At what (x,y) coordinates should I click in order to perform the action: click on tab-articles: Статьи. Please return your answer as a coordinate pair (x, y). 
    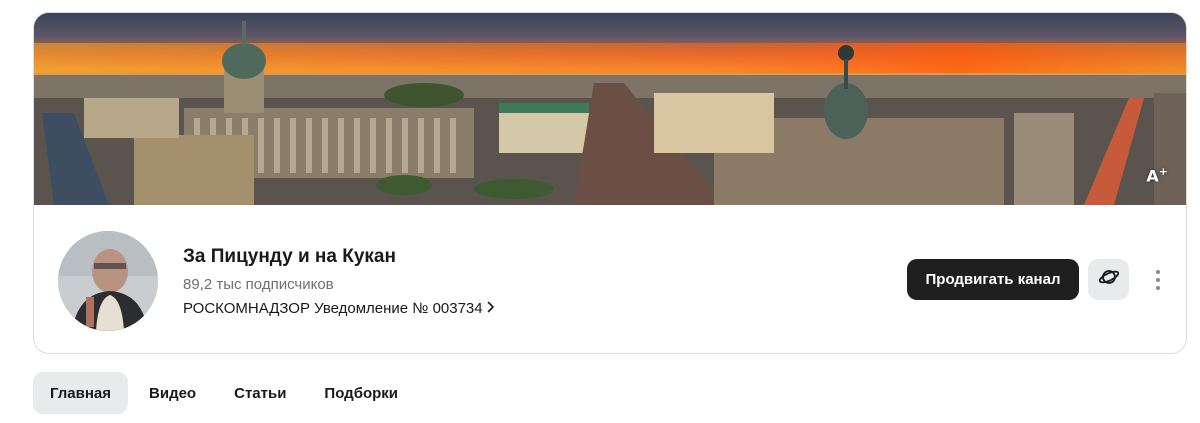
    Looking at the image, I should click on (260, 393).